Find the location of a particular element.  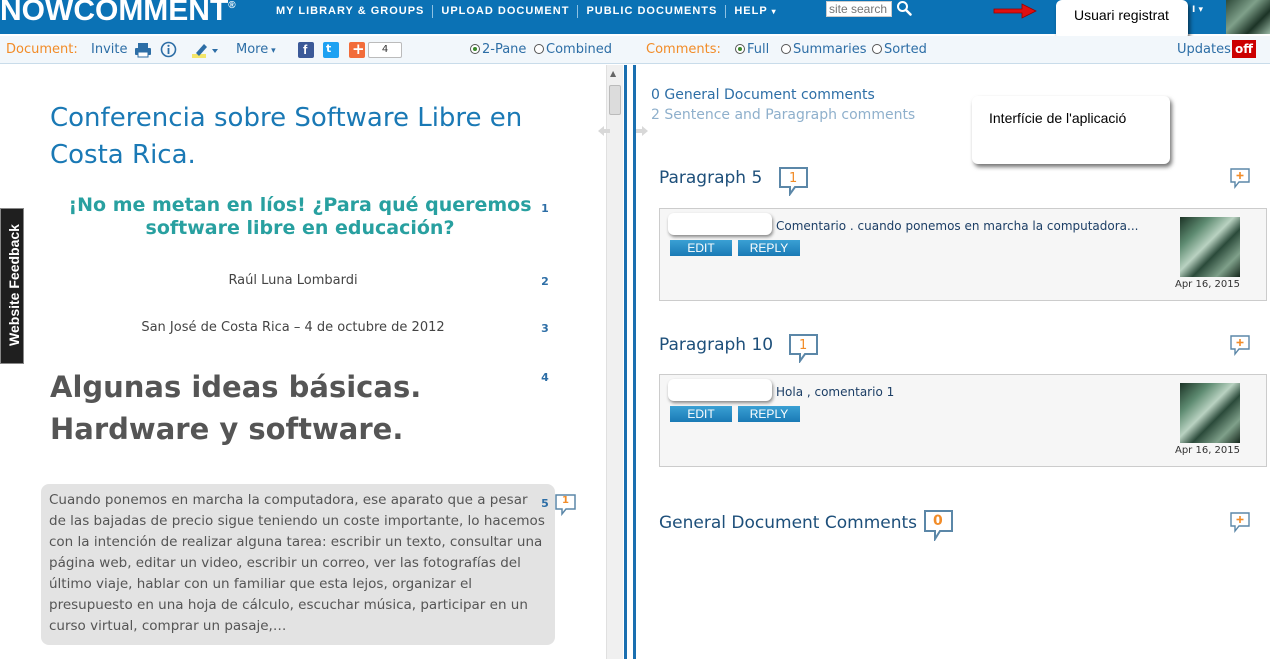

red-arrow-icon is located at coordinates (1015, 11).